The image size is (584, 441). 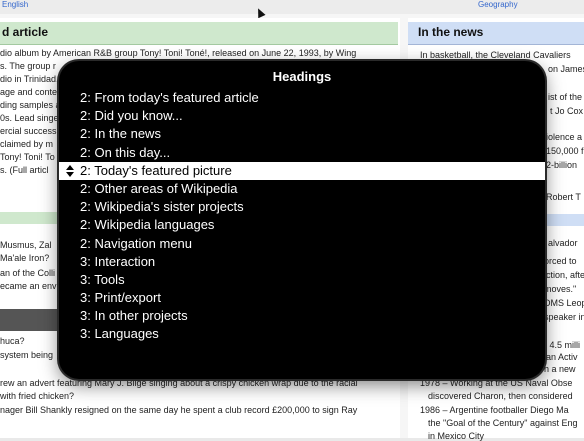 What do you see at coordinates (494, 410) in the screenshot?
I see `right-line: 1986 – Argentine footballer Diego Ma` at bounding box center [494, 410].